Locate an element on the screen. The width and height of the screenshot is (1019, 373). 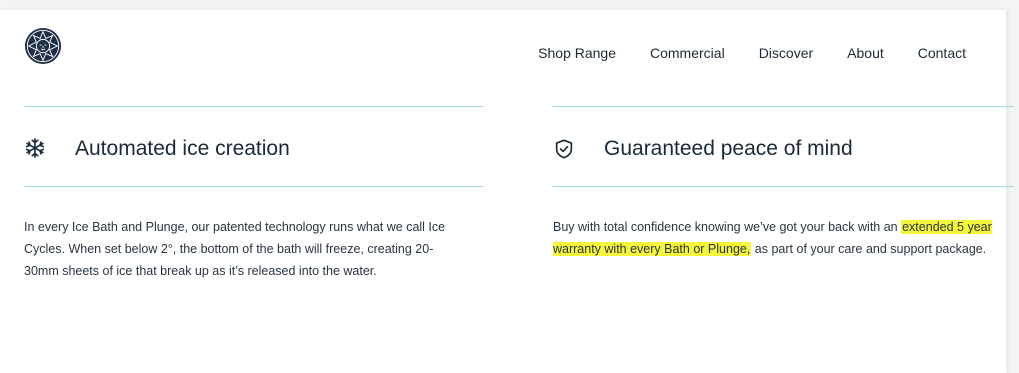
nav-item-contact: Contact is located at coordinates (942, 53).